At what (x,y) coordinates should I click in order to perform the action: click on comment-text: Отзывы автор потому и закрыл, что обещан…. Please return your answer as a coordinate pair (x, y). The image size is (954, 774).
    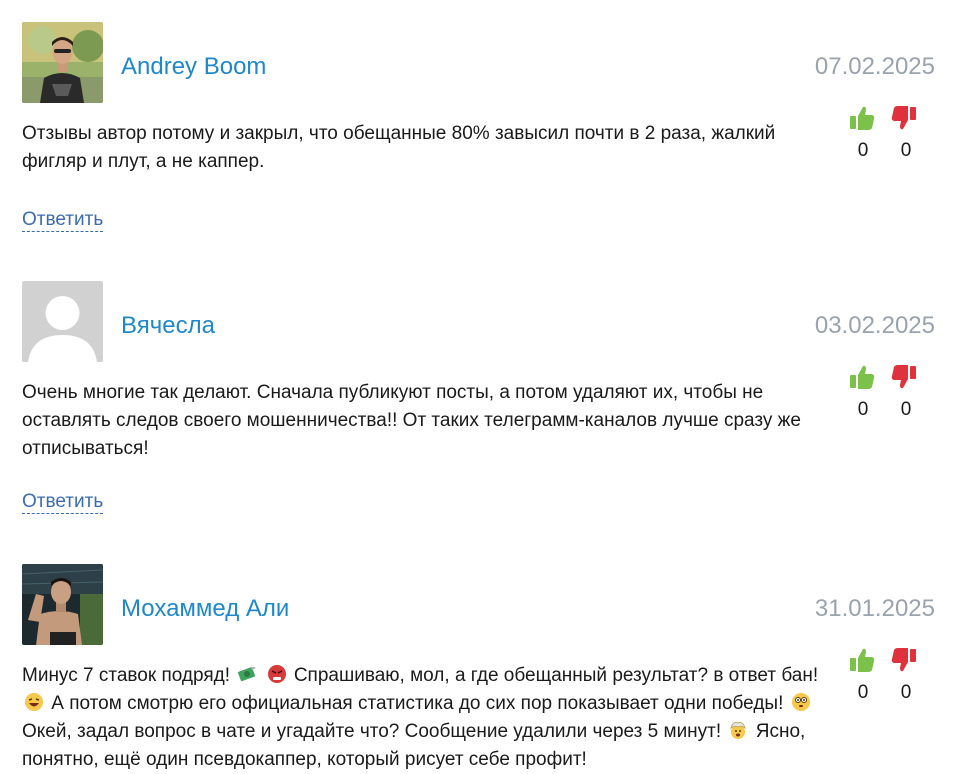
    Looking at the image, I should click on (399, 147).